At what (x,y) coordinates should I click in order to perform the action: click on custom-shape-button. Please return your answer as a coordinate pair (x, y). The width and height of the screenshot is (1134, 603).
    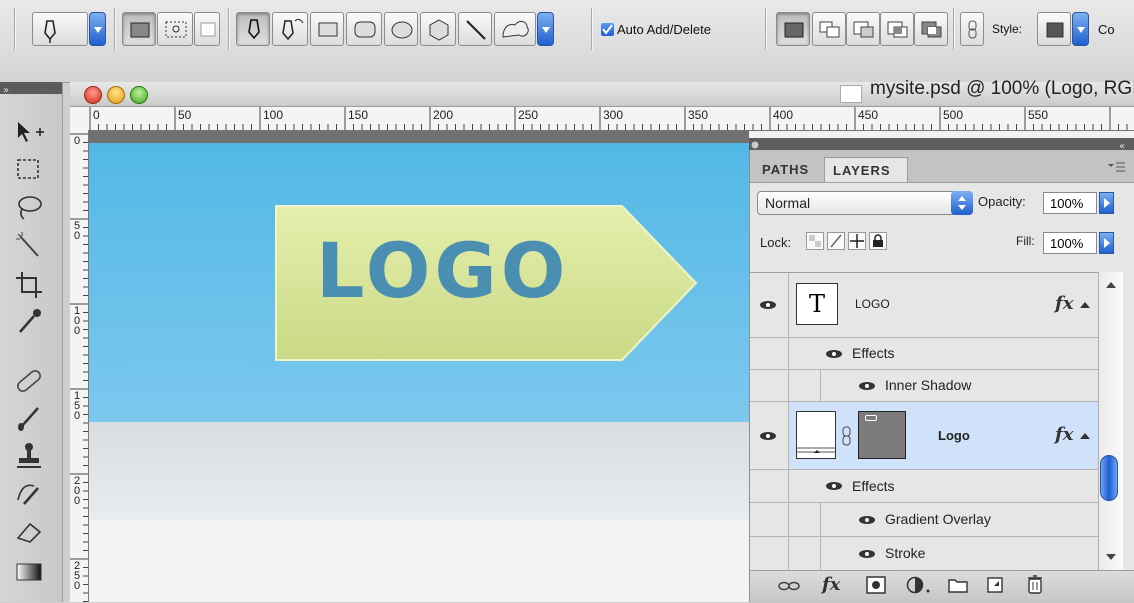
    Looking at the image, I should click on (515, 29).